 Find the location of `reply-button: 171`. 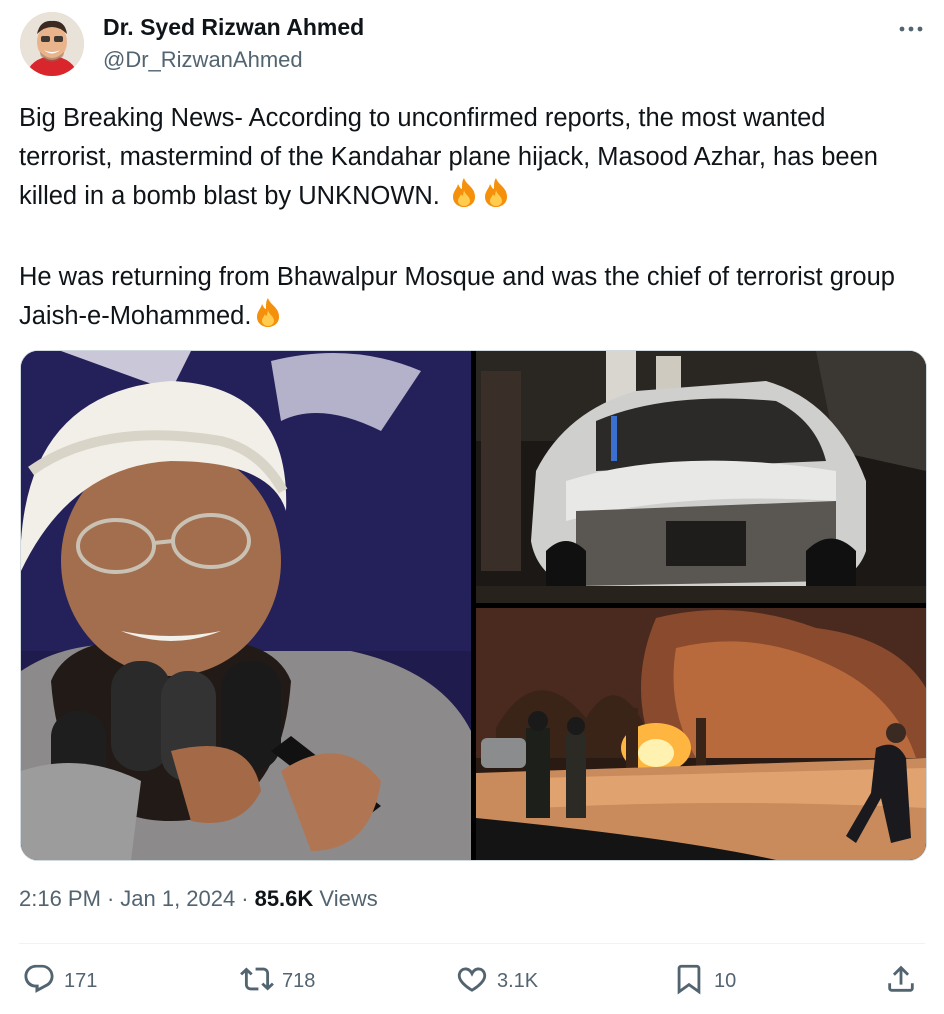

reply-button: 171 is located at coordinates (59, 981).